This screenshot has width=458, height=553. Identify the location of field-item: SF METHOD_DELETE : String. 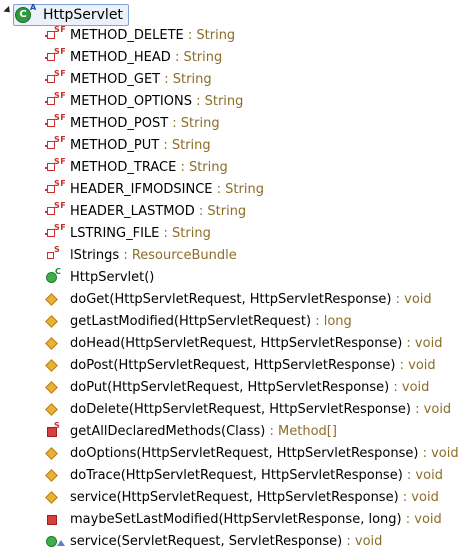
(139, 35).